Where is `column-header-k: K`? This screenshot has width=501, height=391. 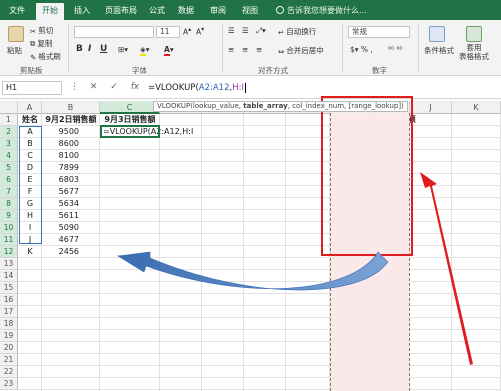 column-header-k: K is located at coordinates (476, 107).